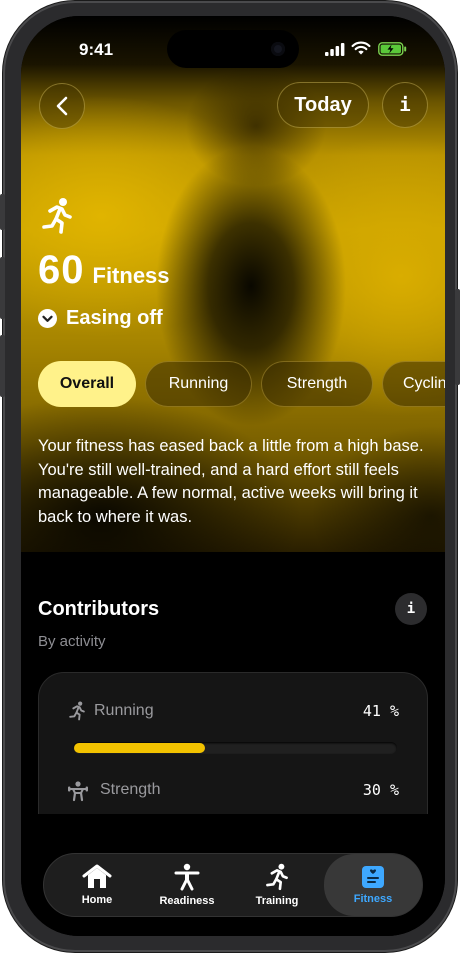  Describe the element at coordinates (277, 901) in the screenshot. I see `nav-label: Training` at that location.